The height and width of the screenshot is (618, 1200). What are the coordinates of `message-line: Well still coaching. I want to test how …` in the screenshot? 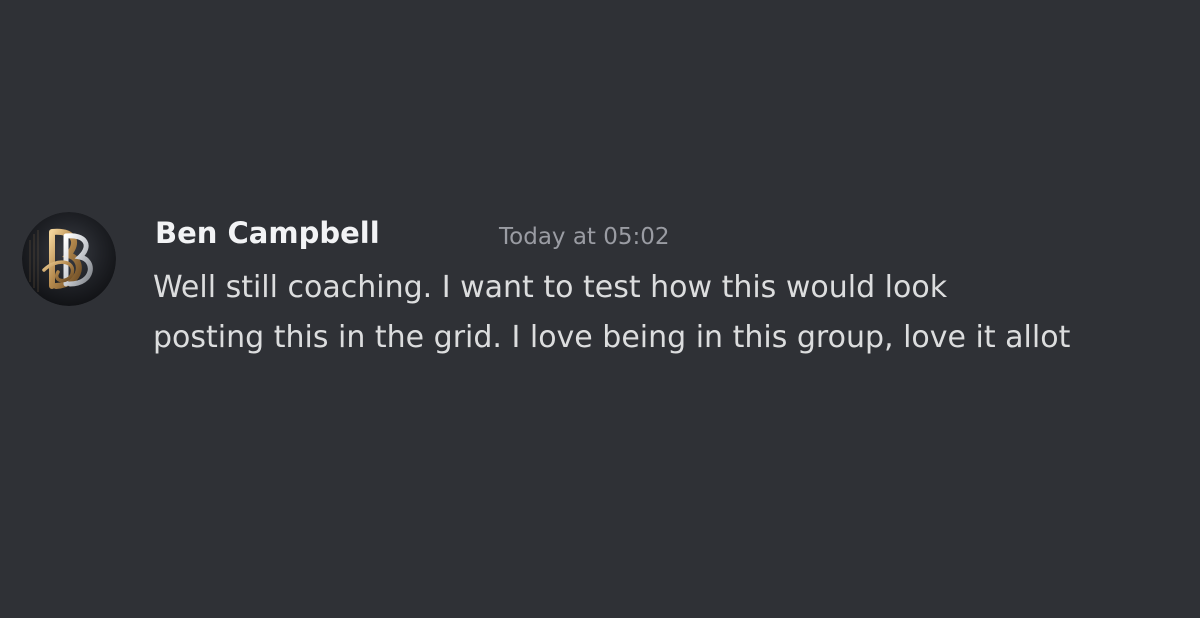 It's located at (550, 287).